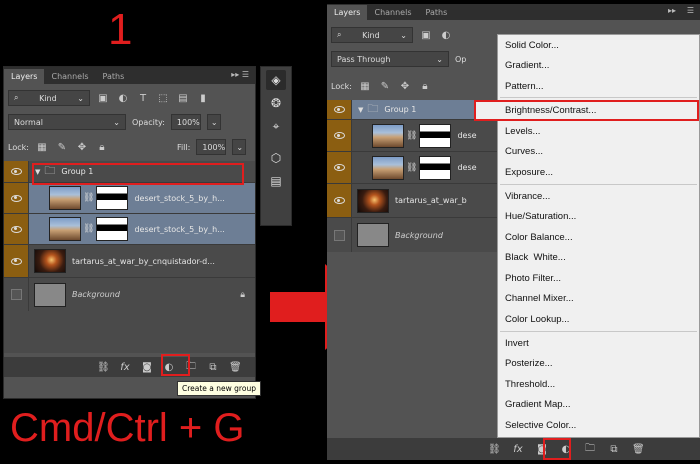  I want to click on collapse-icon: ▸▸, so click(672, 10).